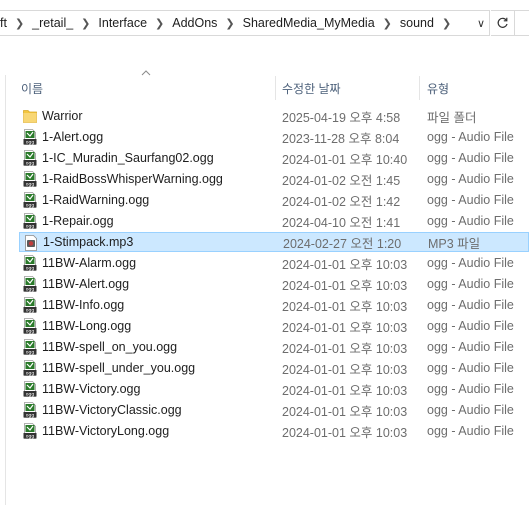 This screenshot has width=529, height=505. What do you see at coordinates (341, 201) in the screenshot?
I see `file-date: 2024-01-02 오전 1:42` at bounding box center [341, 201].